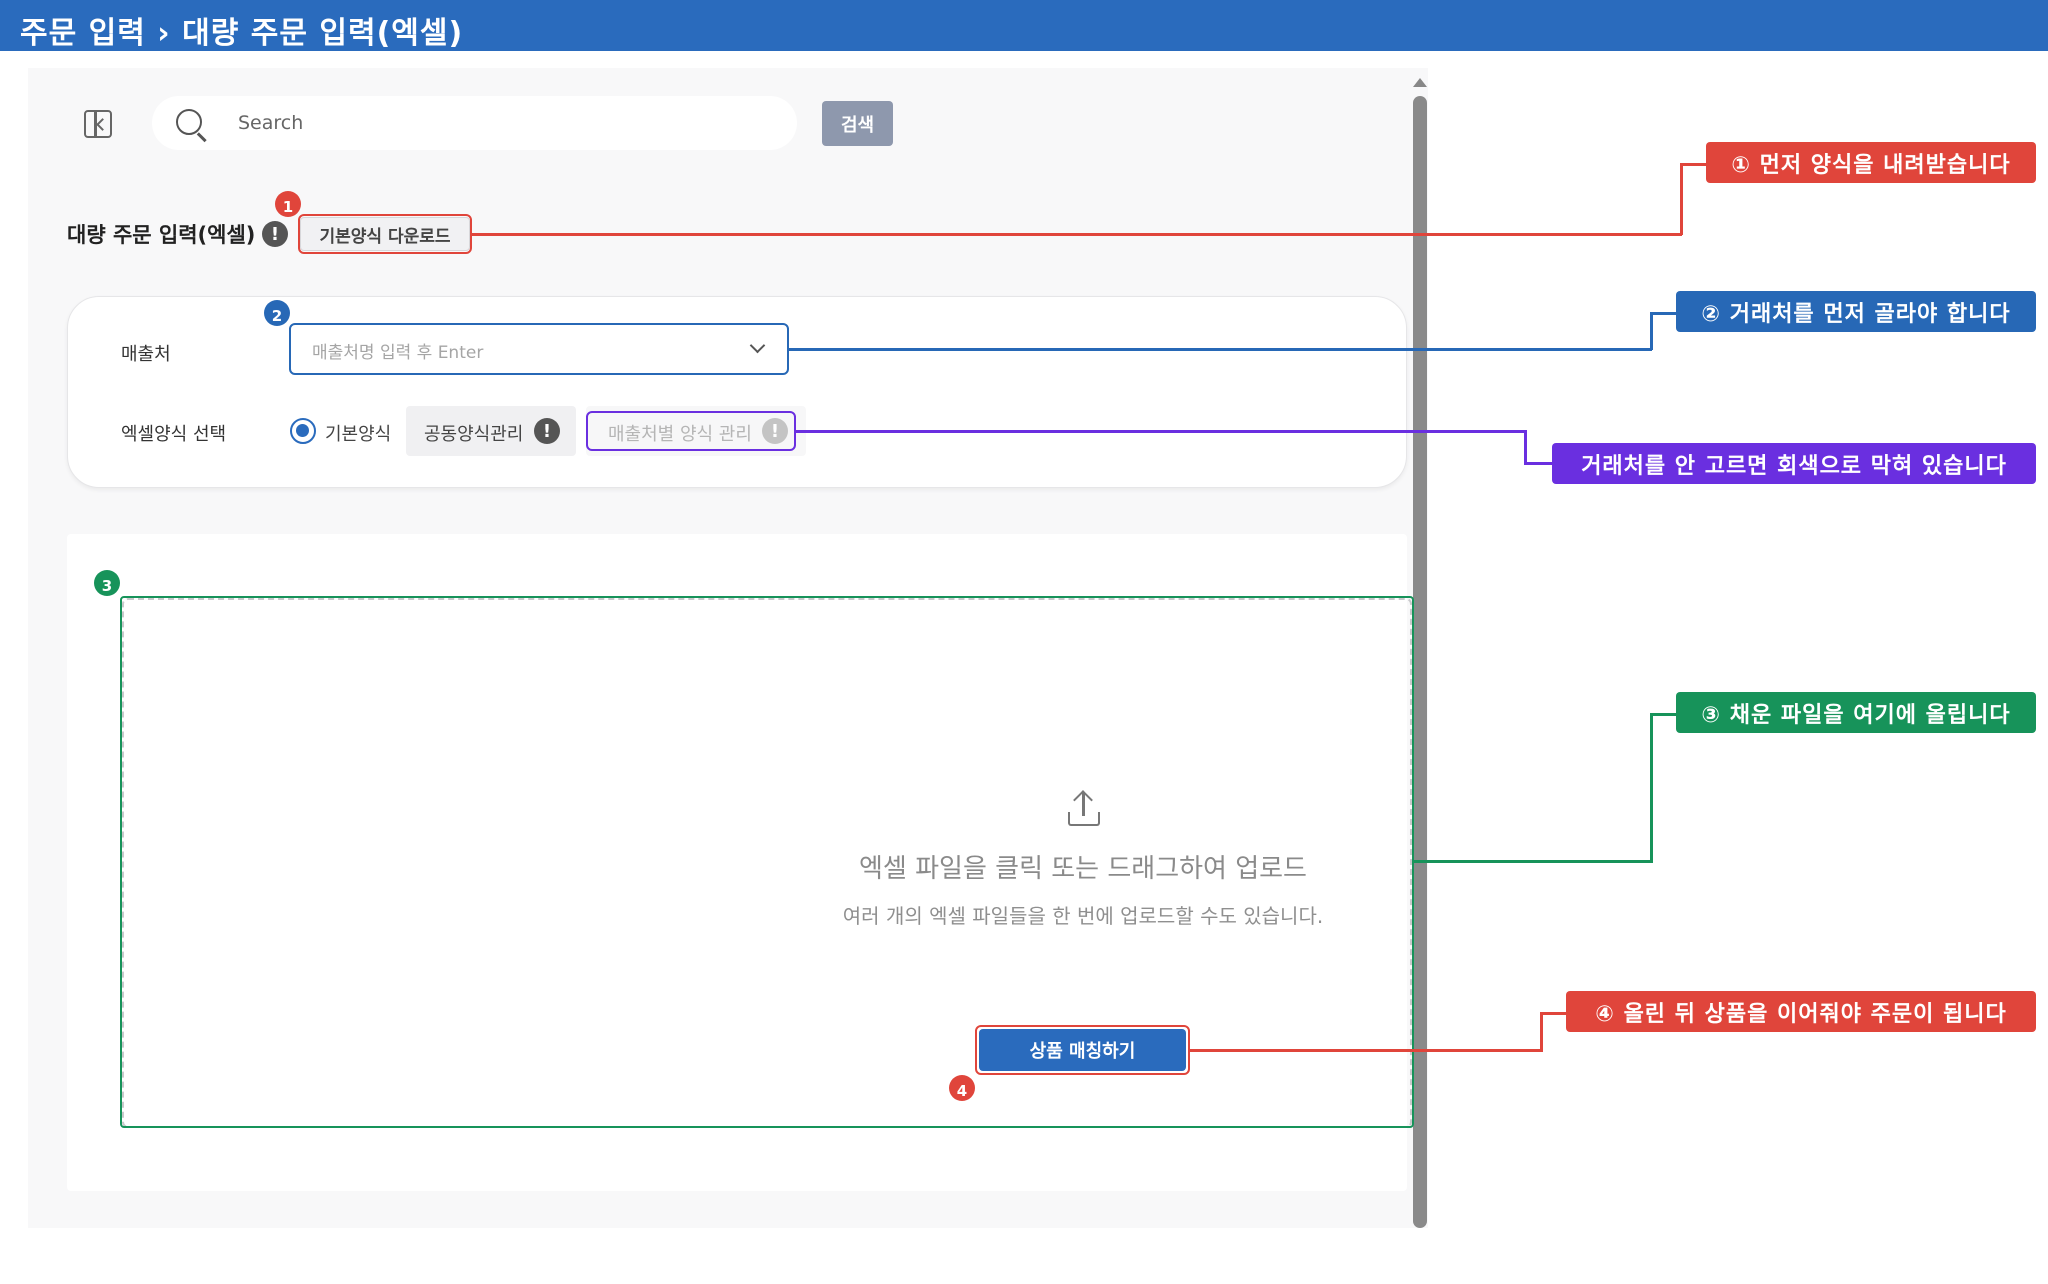  Describe the element at coordinates (174, 434) in the screenshot. I see `format-label: 엑셀양식 선택` at that location.